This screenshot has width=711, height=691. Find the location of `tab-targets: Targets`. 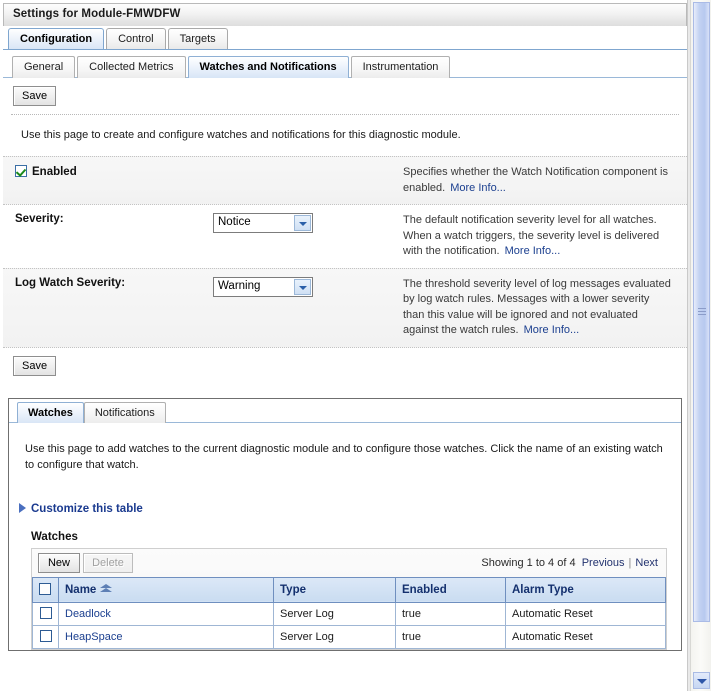

tab-targets: Targets is located at coordinates (197, 38).